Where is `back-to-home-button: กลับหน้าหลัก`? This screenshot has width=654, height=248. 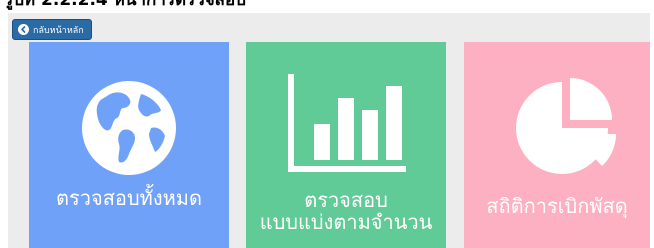 back-to-home-button: กลับหน้าหลัก is located at coordinates (52, 29).